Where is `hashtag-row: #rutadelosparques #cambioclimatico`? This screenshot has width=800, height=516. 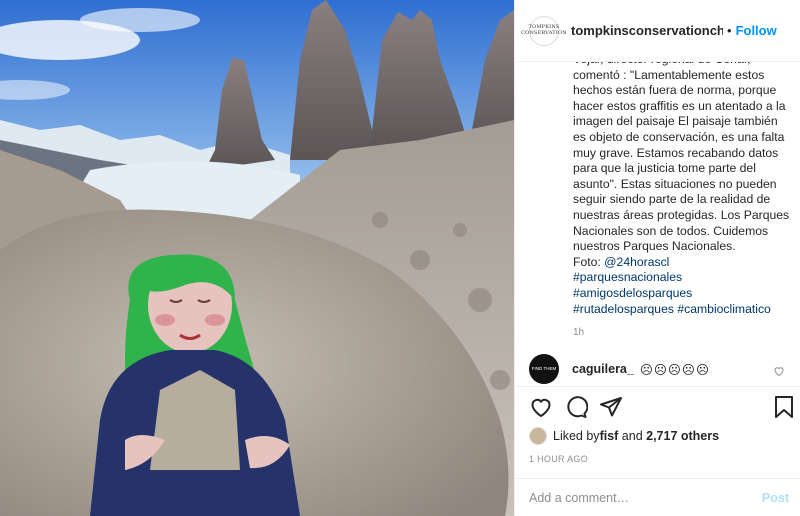
hashtag-row: #rutadelosparques #cambioclimatico is located at coordinates (682, 310).